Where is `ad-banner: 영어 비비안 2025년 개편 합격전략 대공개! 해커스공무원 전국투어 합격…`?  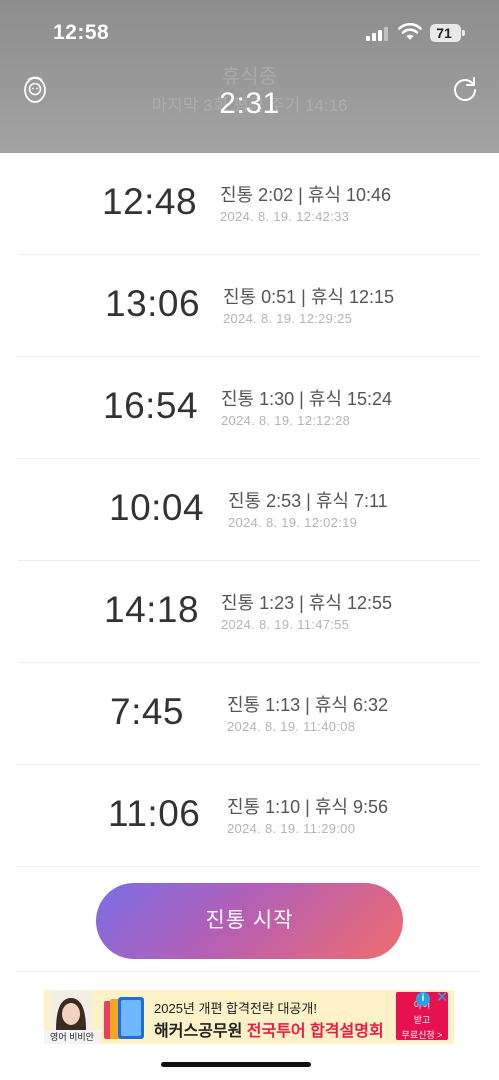 ad-banner: 영어 비비안 2025년 개편 합격전략 대공개! 해커스공무원 전국투어 합격… is located at coordinates (249, 1017).